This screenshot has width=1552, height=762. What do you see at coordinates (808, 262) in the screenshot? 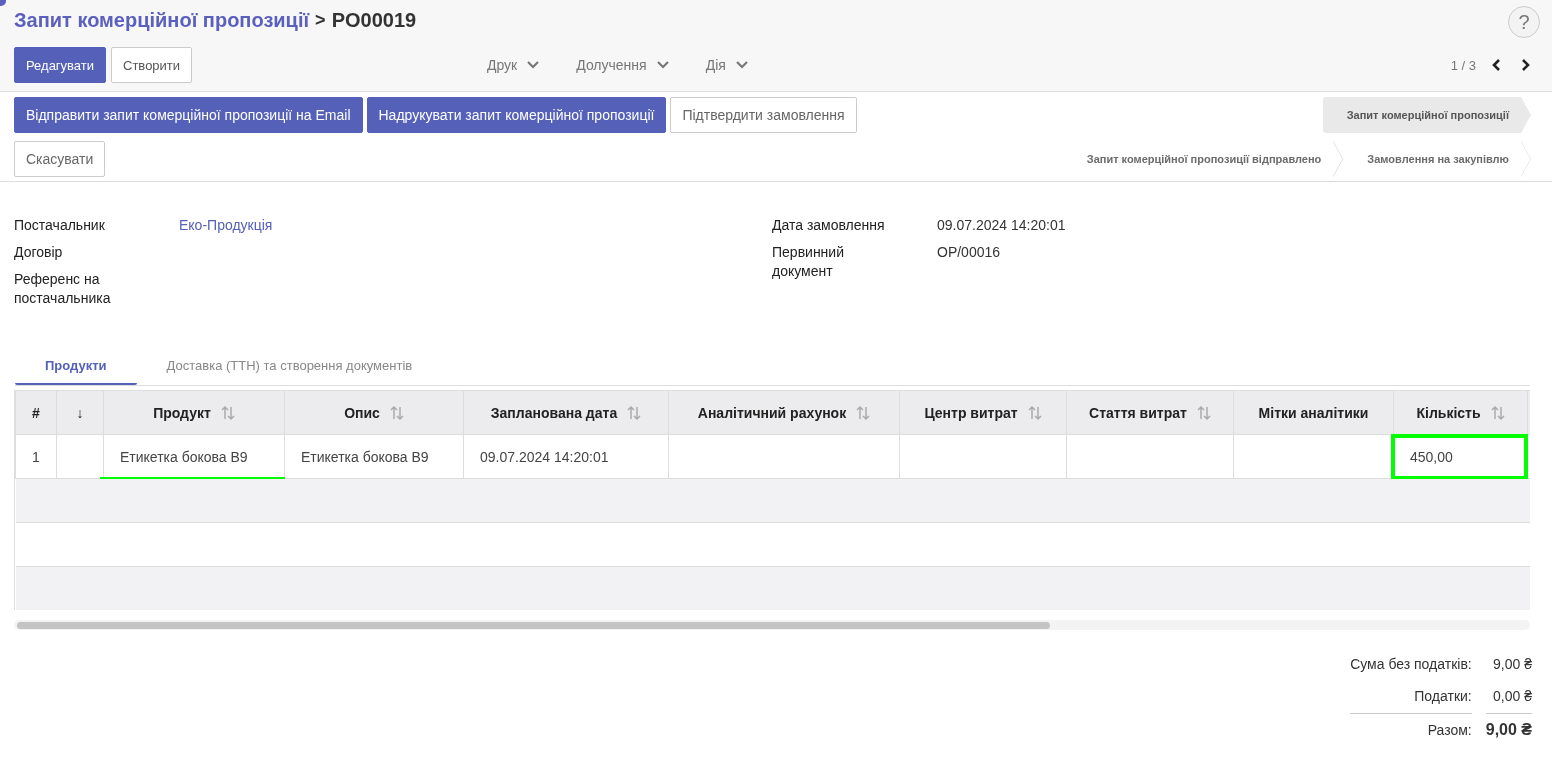
I see `field-label: Первинний документ` at bounding box center [808, 262].